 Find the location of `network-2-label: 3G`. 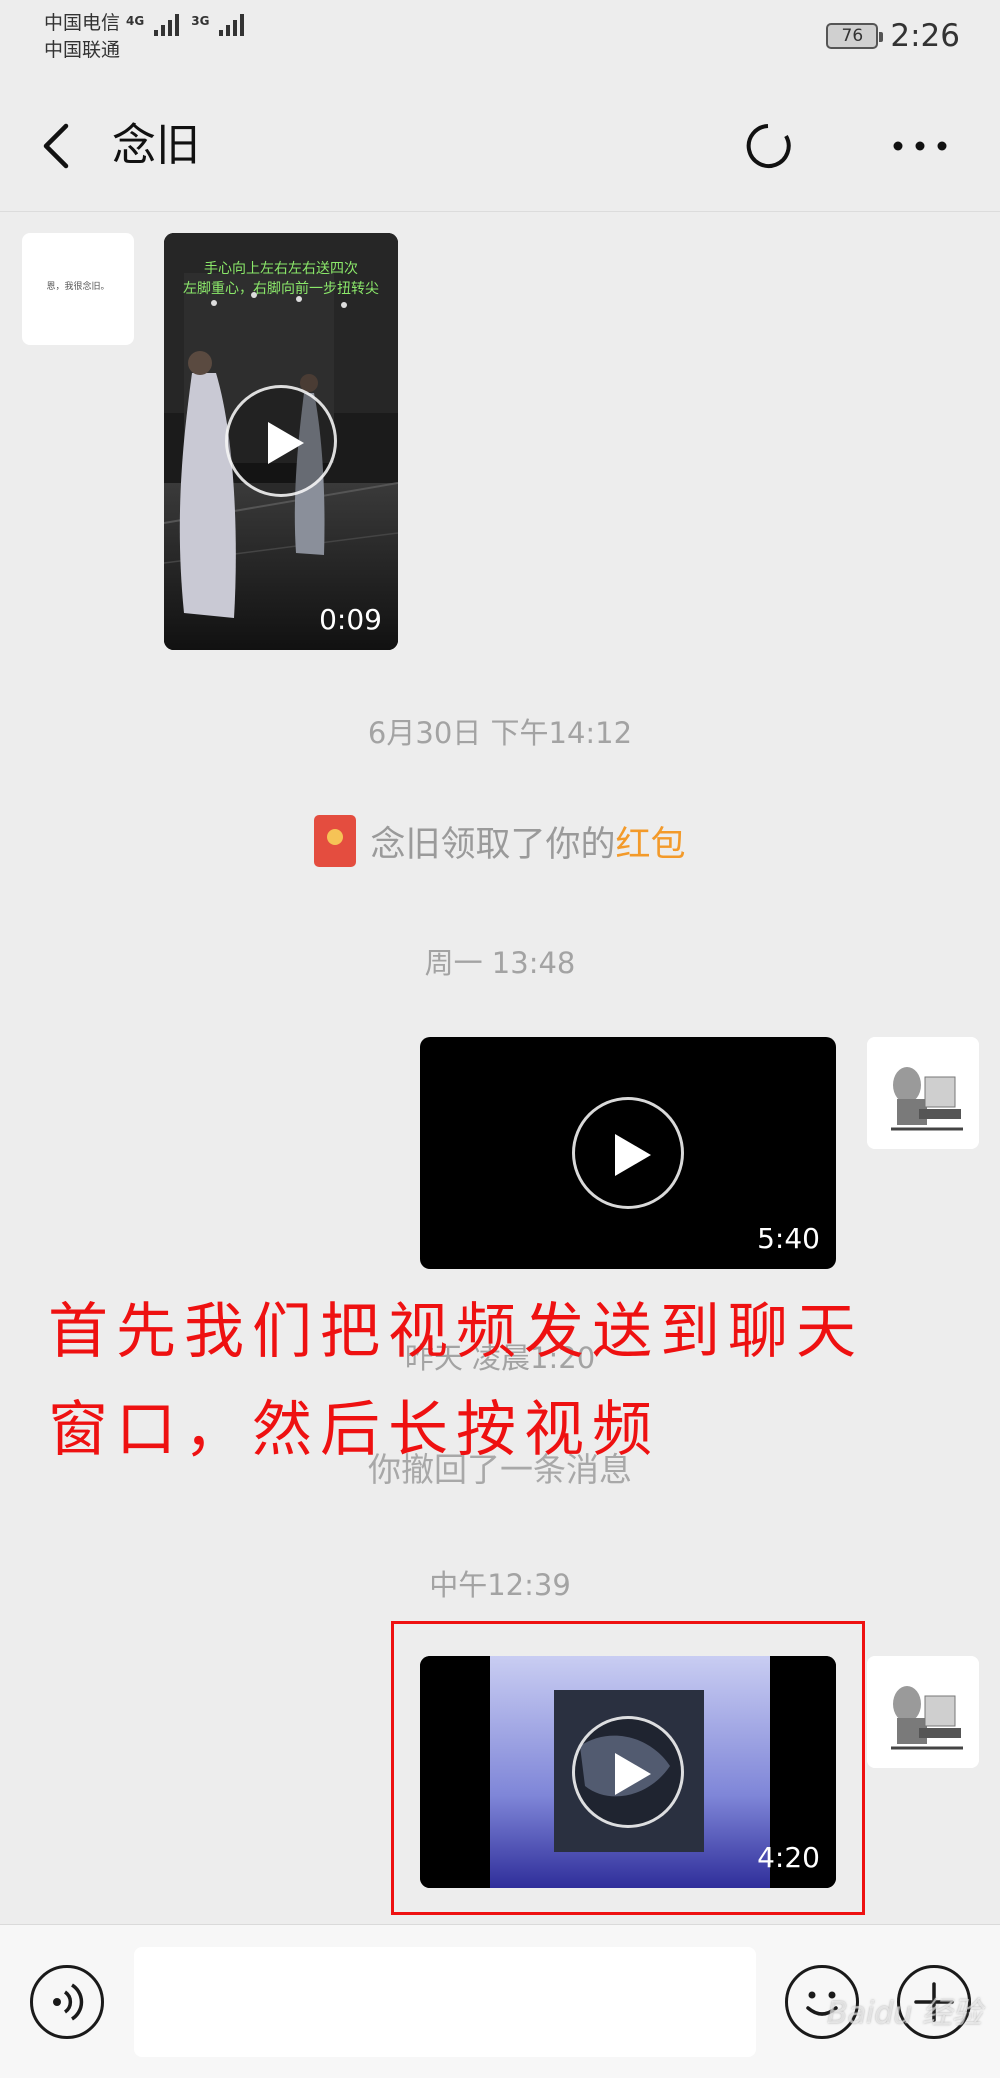

network-2-label: 3G is located at coordinates (200, 21).